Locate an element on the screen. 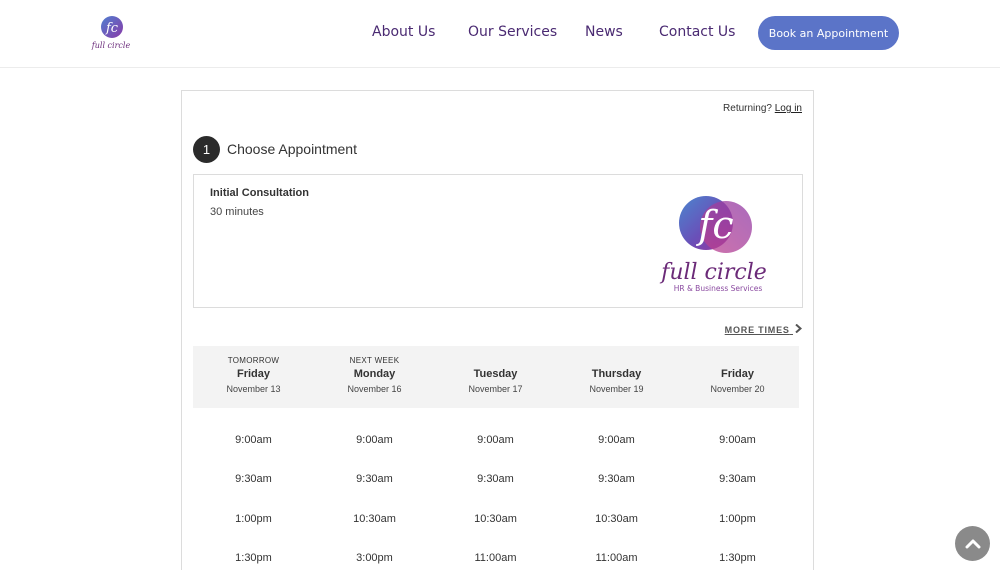 This screenshot has height=570, width=1000. day-name: Tuesday is located at coordinates (495, 374).